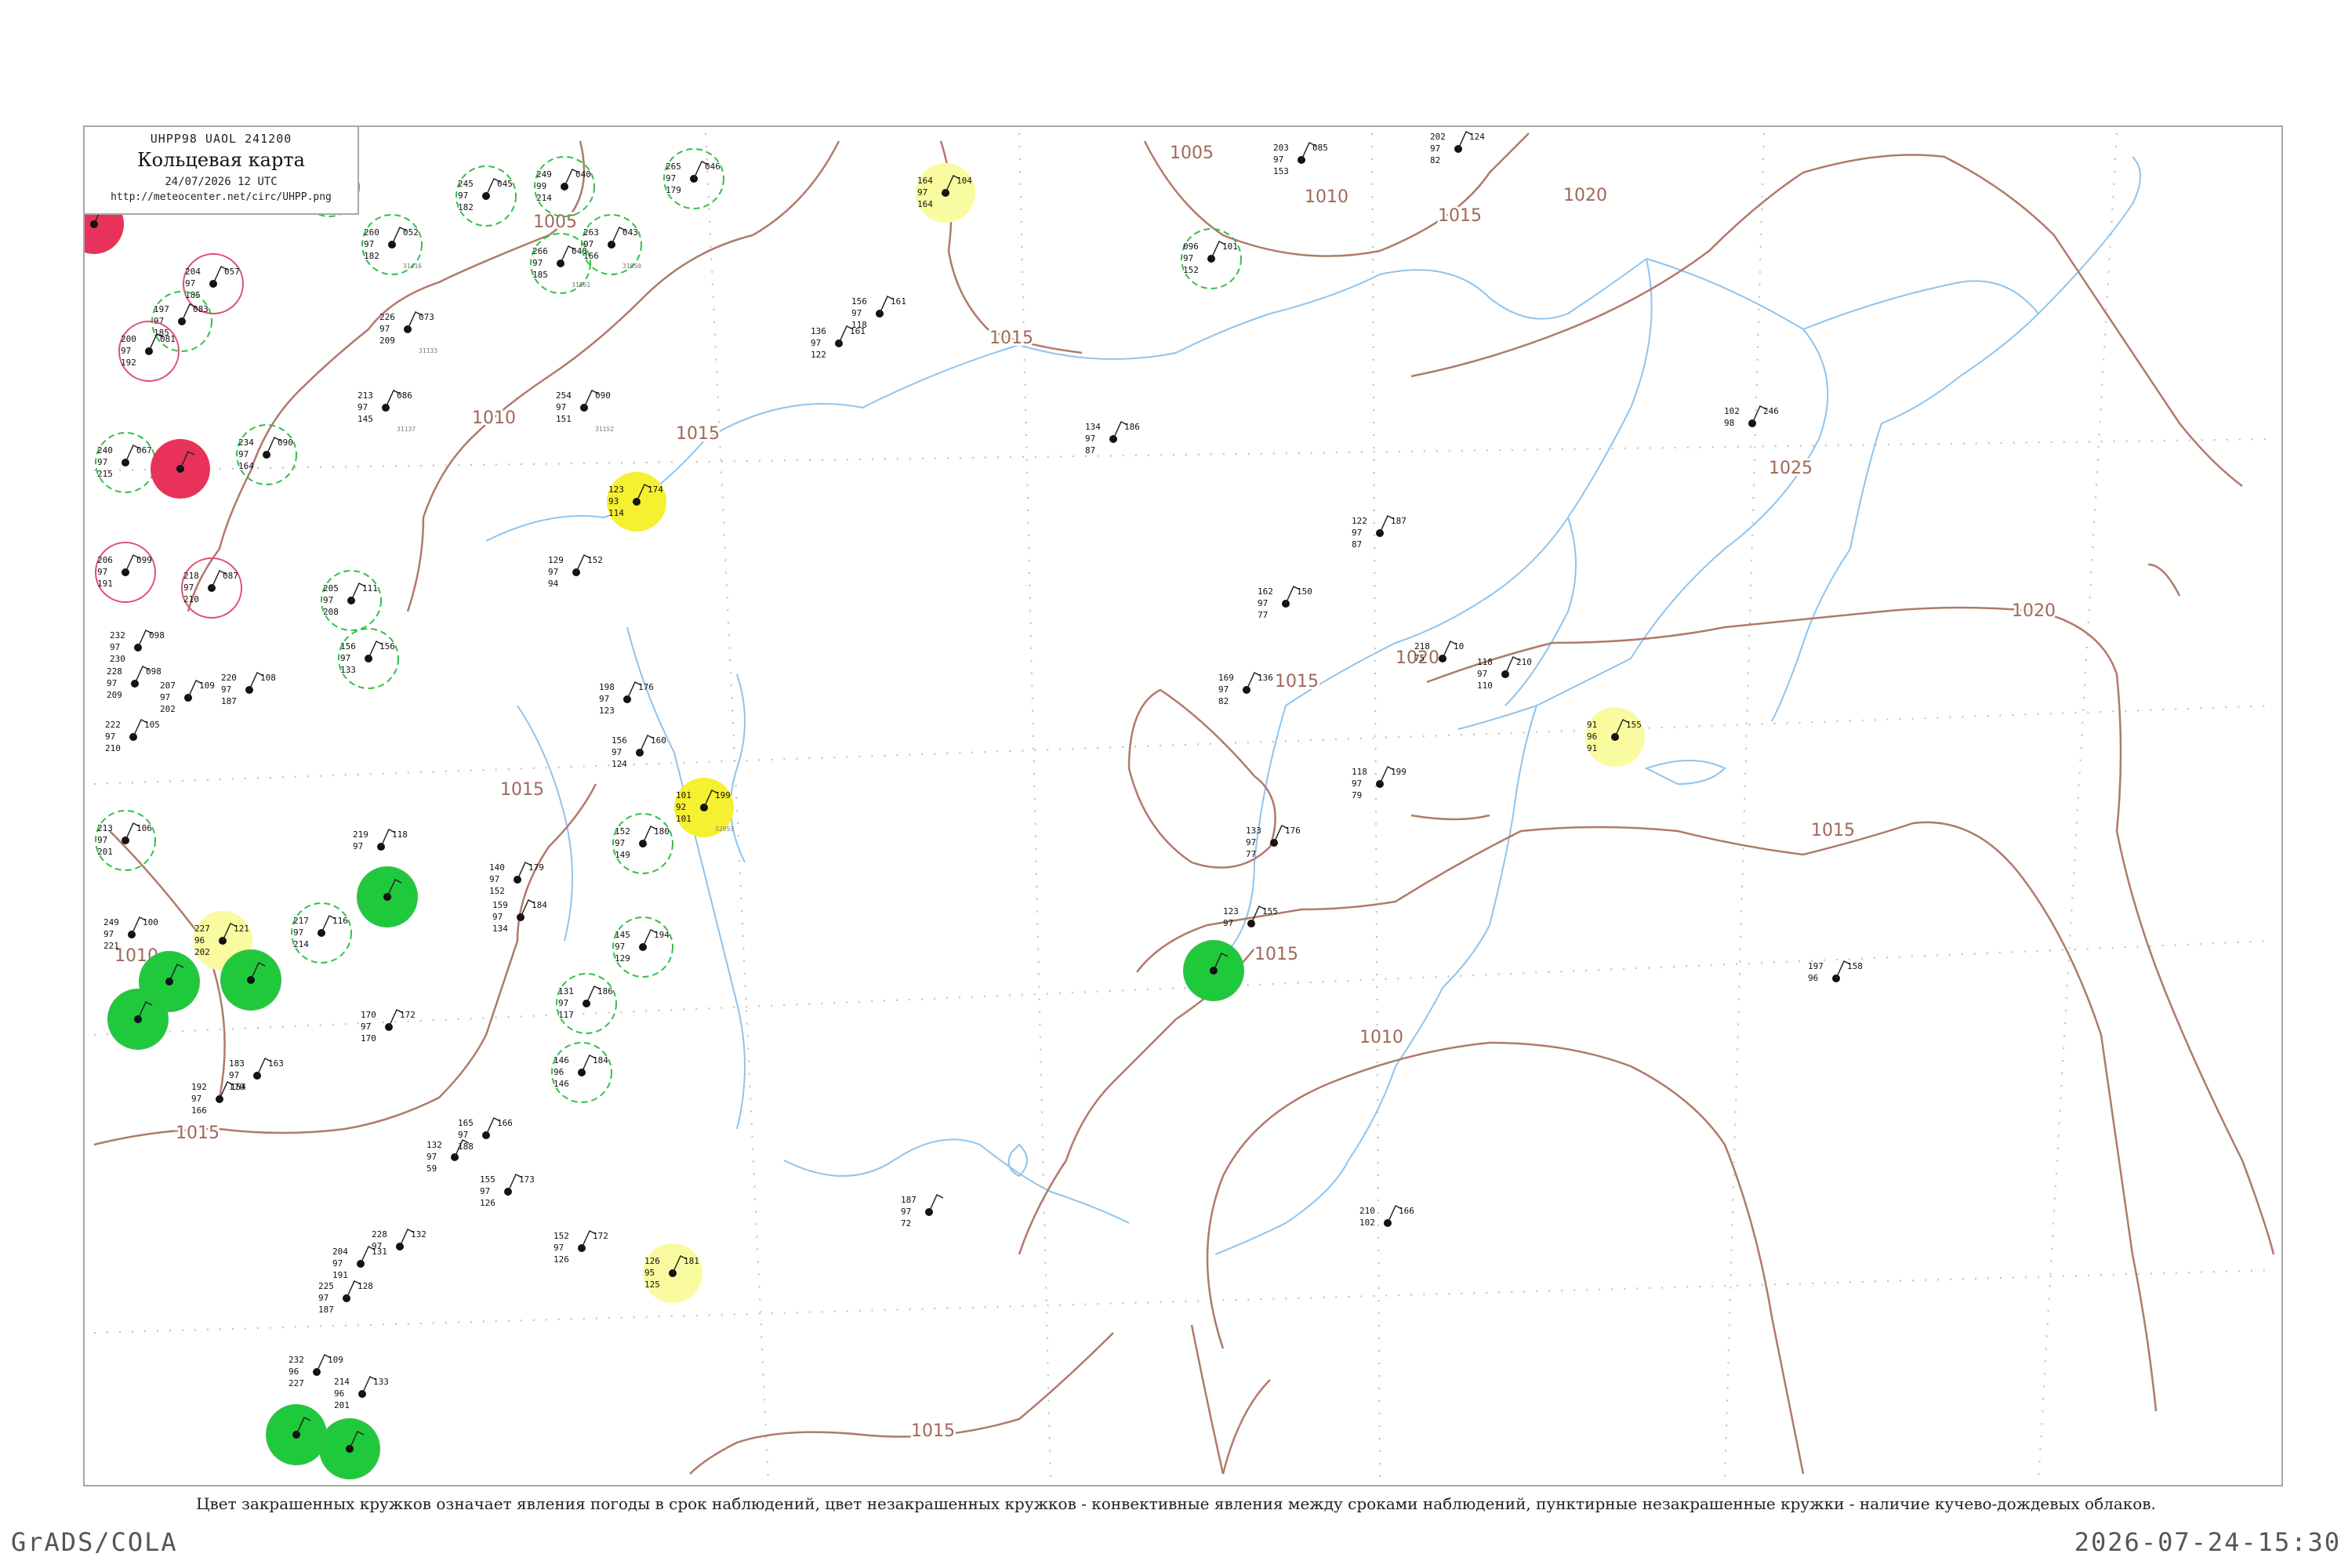 This screenshot has width=2352, height=1568. I want to click on weather-station: 203 085 97153, so click(1300, 158).